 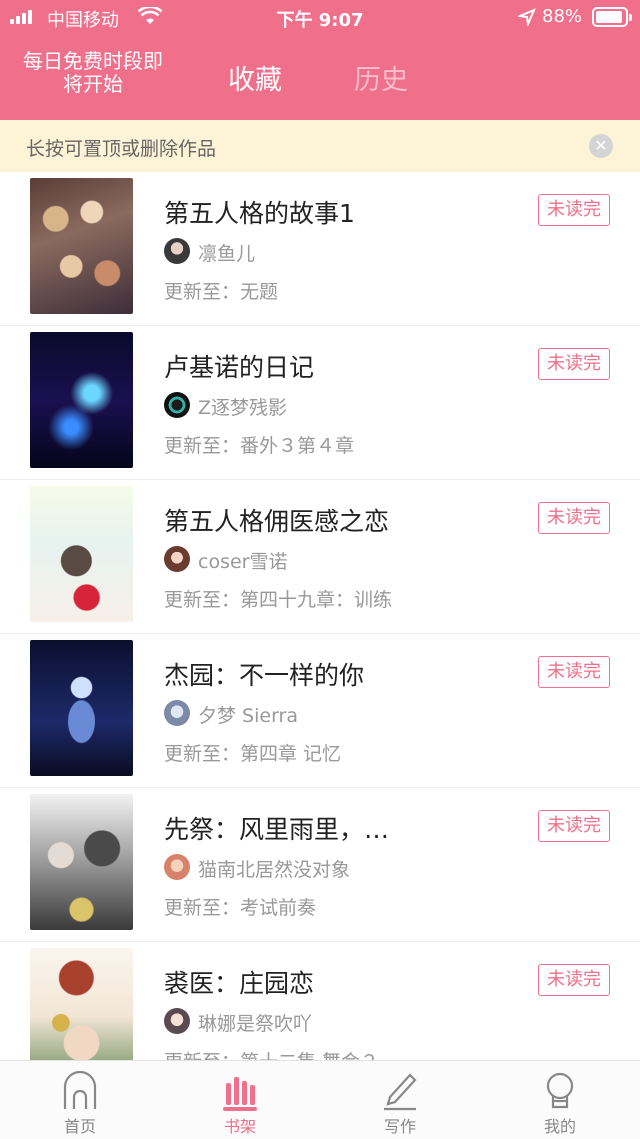 I want to click on book-title: 裘医：庄园恋, so click(x=239, y=983).